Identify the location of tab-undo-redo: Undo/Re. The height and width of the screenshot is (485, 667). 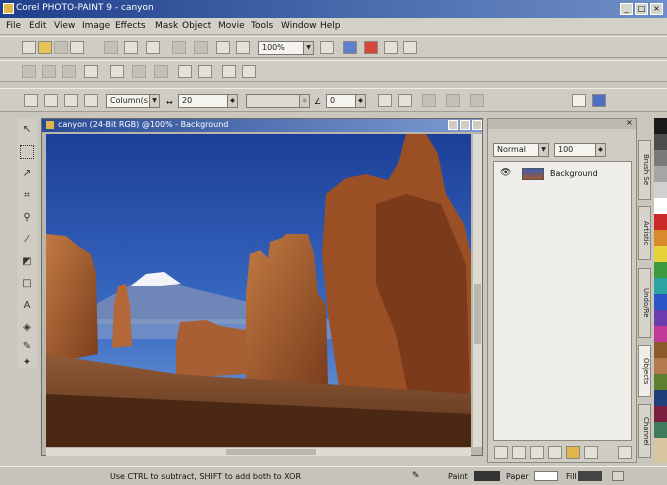
(644, 303).